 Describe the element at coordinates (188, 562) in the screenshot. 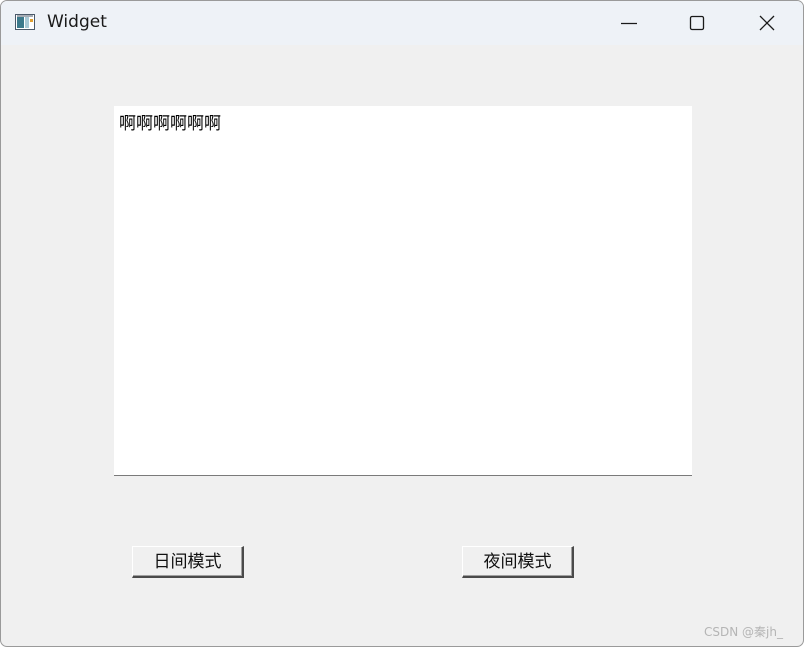

I see `day-mode-button: 日间模式` at that location.